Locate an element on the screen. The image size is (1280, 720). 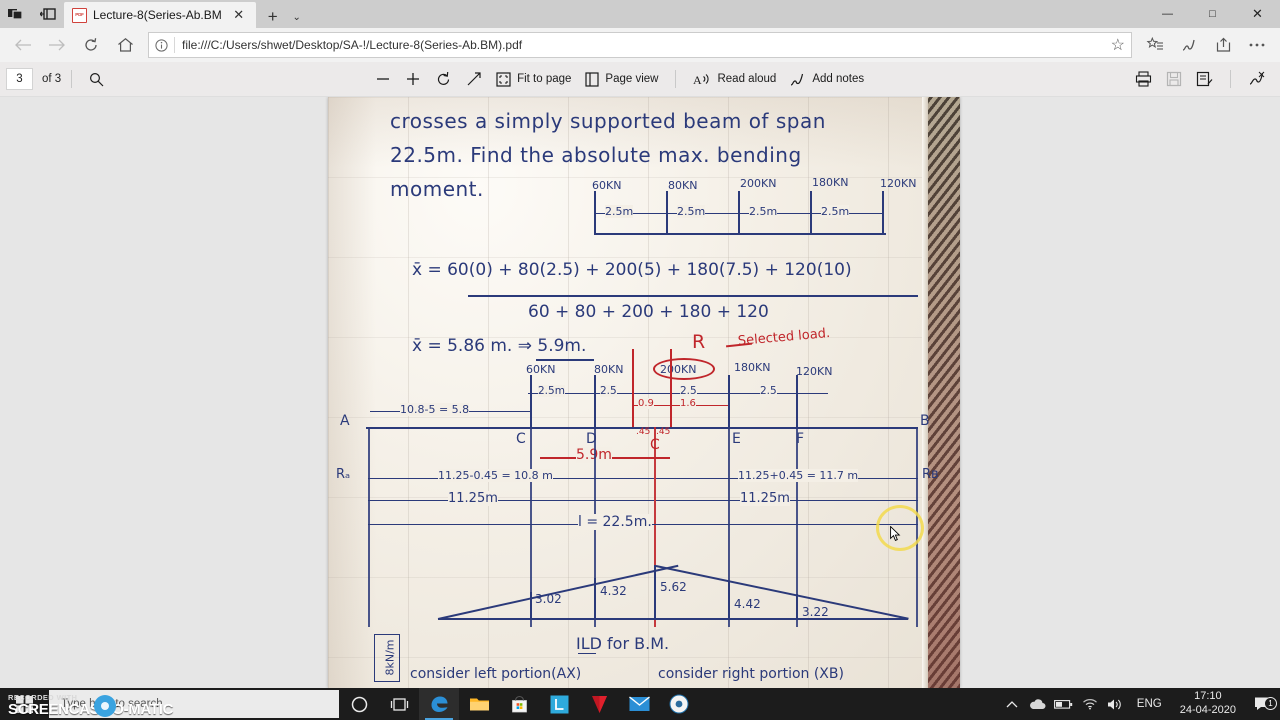
home-icon is located at coordinates (125, 45).